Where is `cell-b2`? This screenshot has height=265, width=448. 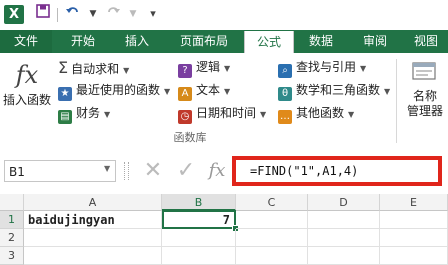
cell-b2 is located at coordinates (199, 238).